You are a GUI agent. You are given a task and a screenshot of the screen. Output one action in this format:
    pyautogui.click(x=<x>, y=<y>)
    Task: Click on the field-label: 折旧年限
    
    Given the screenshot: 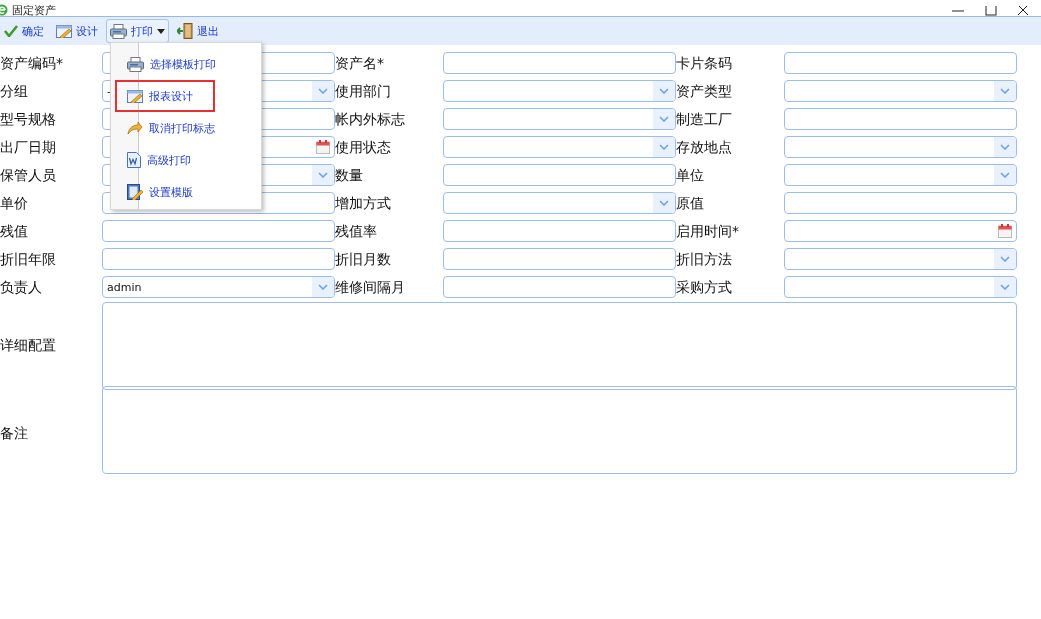 What is the action you would take?
    pyautogui.click(x=28, y=259)
    